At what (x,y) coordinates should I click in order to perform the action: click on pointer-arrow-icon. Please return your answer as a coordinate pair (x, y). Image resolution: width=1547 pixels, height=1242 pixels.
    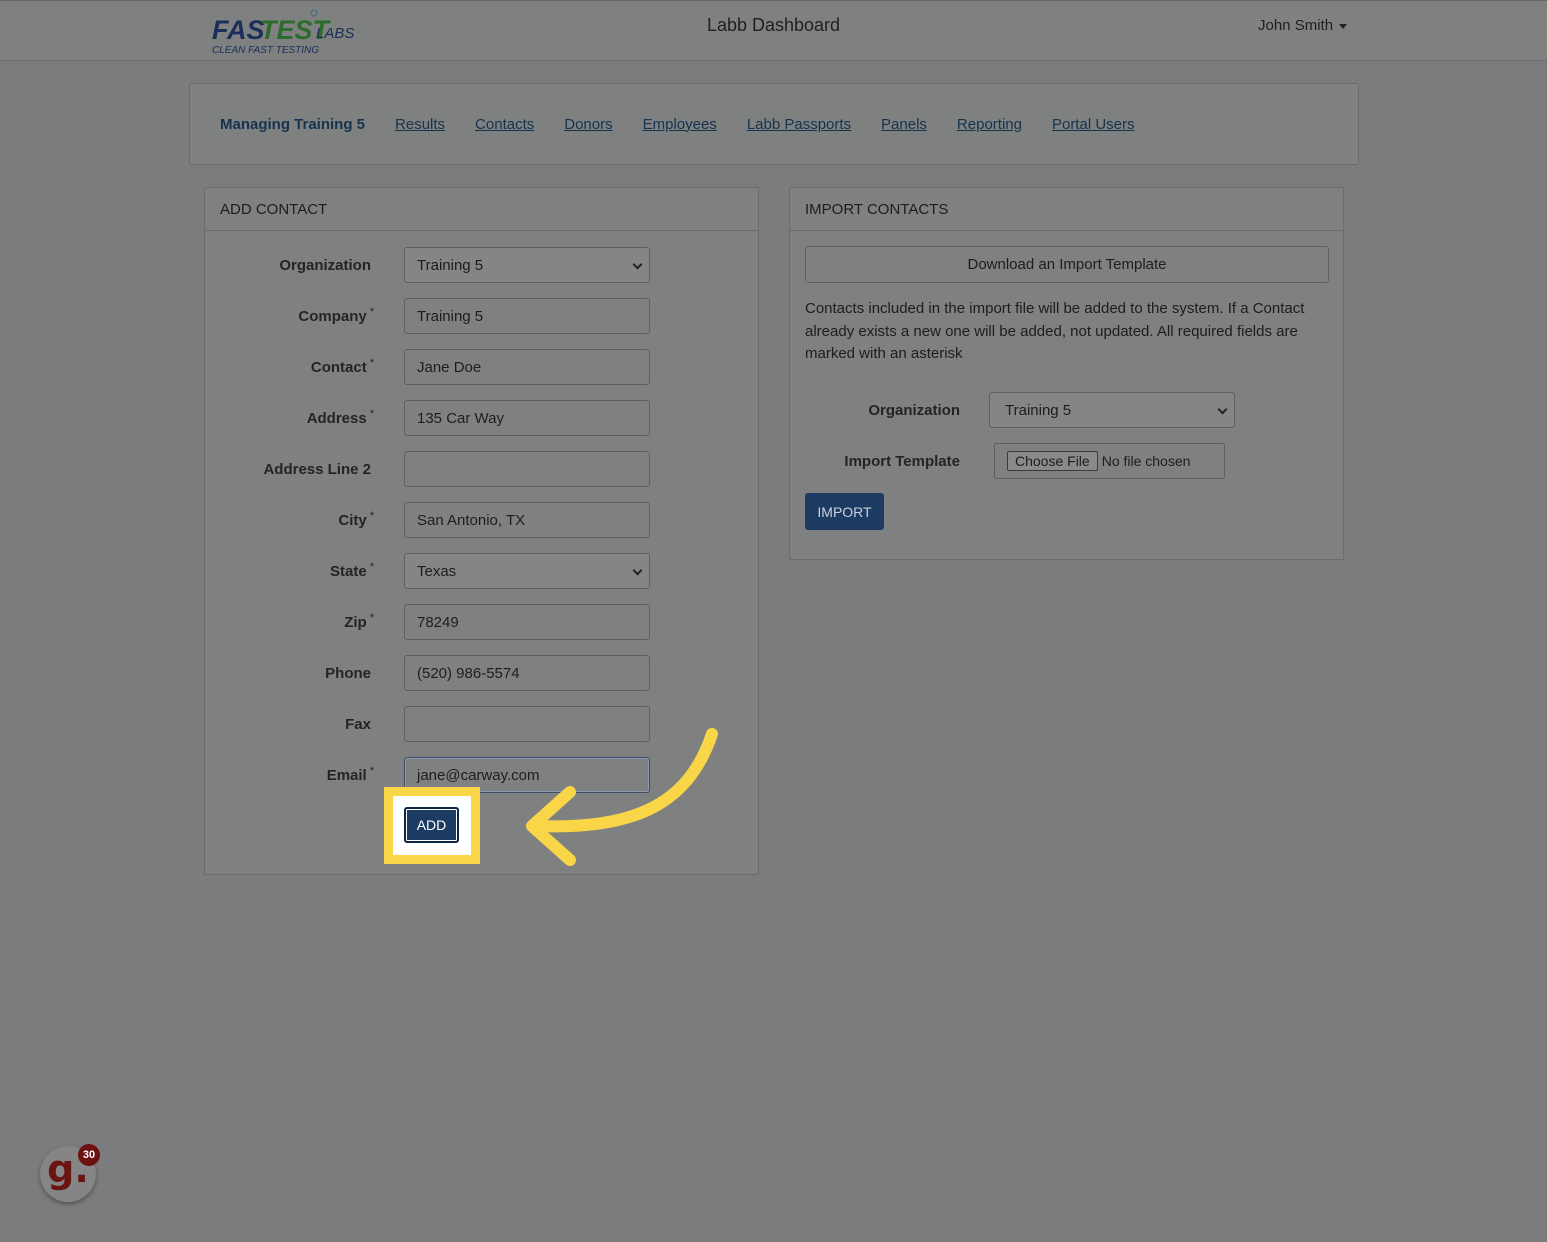
    Looking at the image, I should click on (622, 797).